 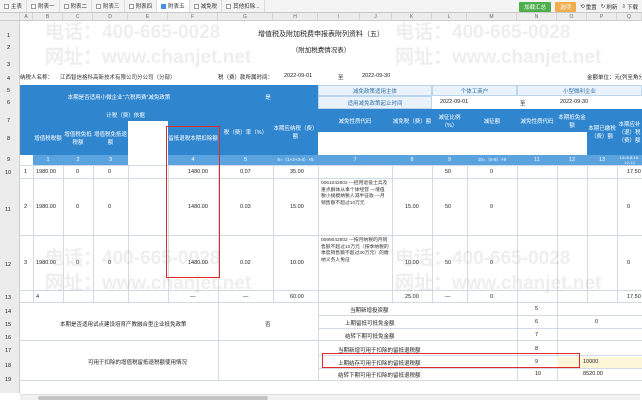 I want to click on row-number: 17, so click(x=8, y=351).